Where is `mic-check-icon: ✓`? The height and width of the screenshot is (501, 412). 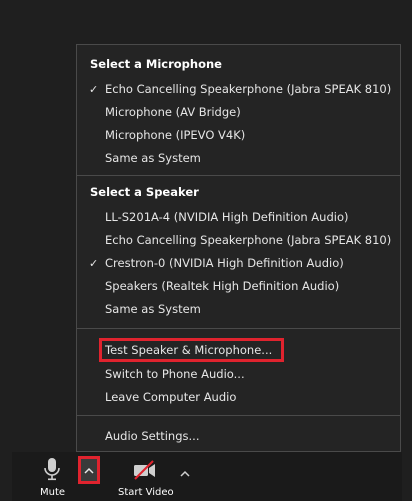 mic-check-icon: ✓ is located at coordinates (94, 89).